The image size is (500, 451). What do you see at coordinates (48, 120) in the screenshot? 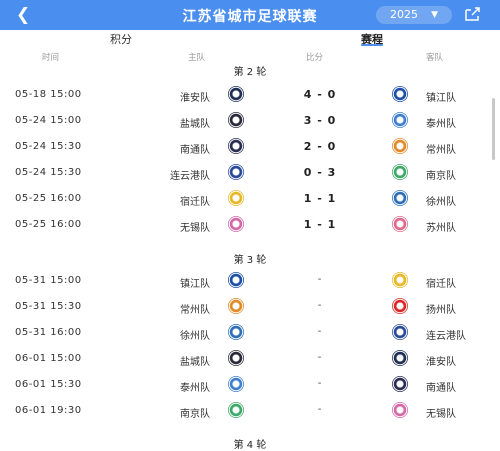
I see `match-time: 05-24 15:00` at bounding box center [48, 120].